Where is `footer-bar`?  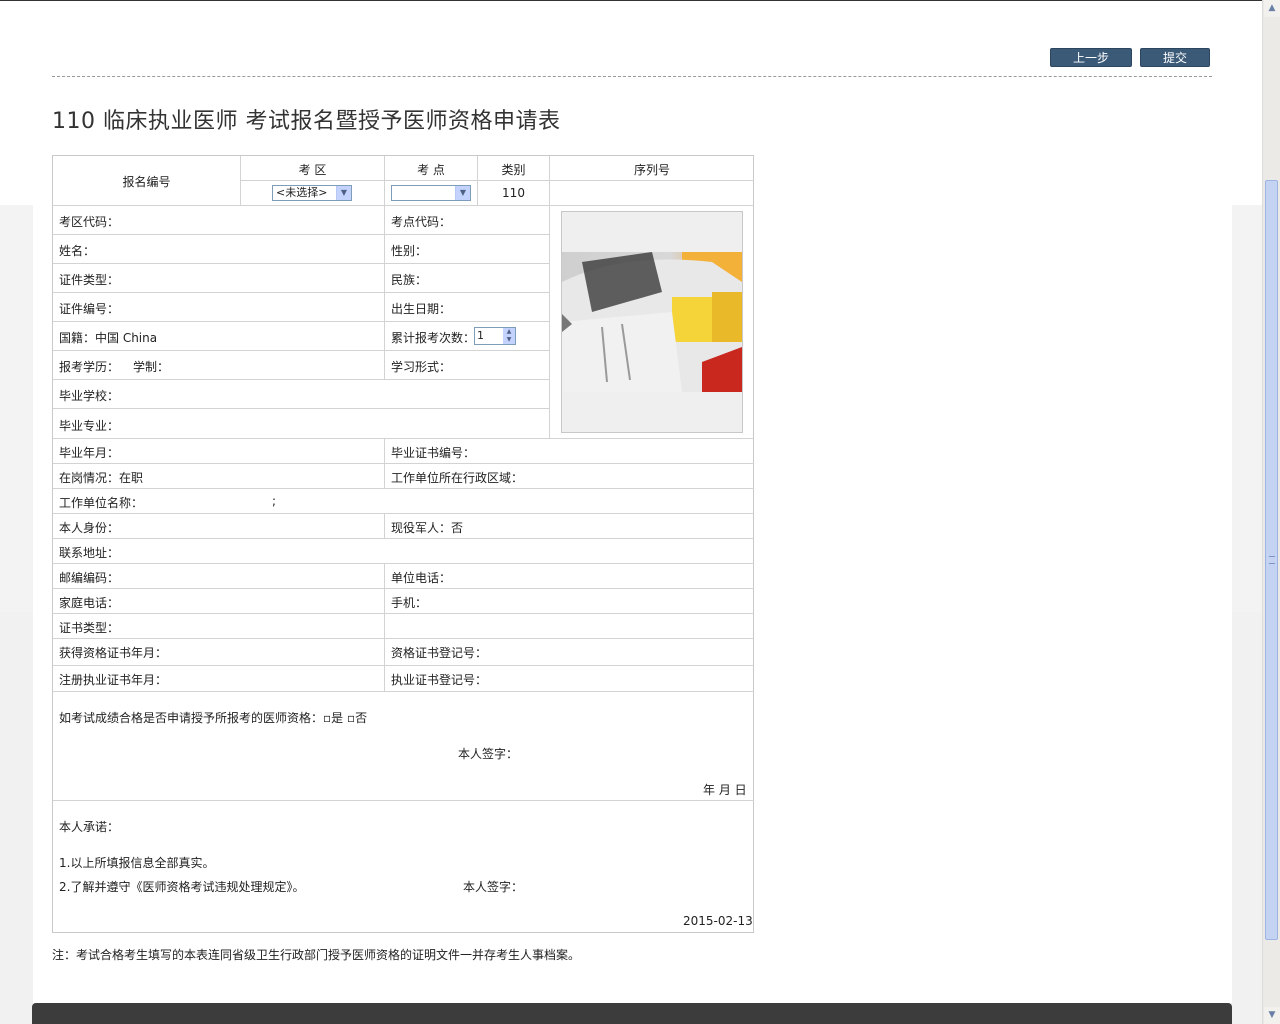
footer-bar is located at coordinates (632, 1013).